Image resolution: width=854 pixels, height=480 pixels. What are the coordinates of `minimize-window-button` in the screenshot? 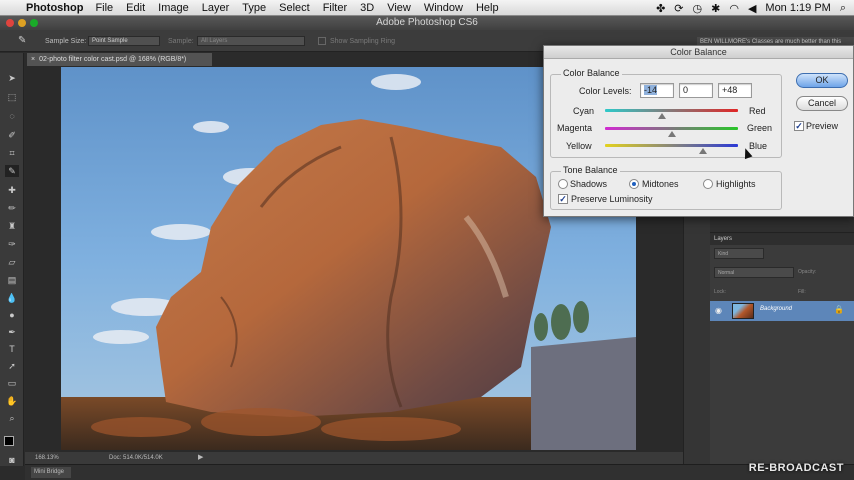 It's located at (22, 23).